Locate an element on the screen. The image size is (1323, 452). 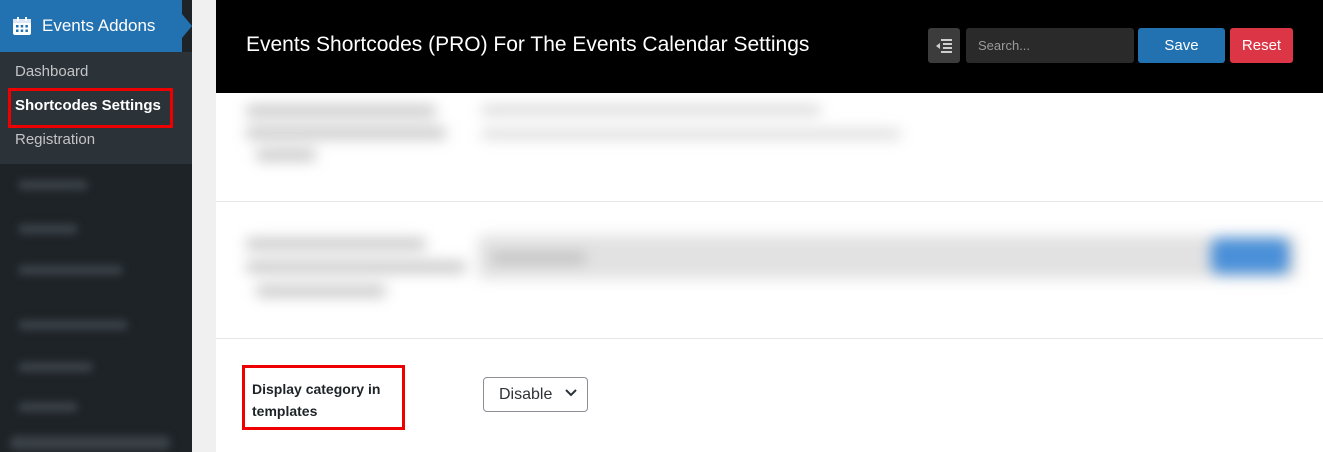
display-category-select: Disable is located at coordinates (535, 394).